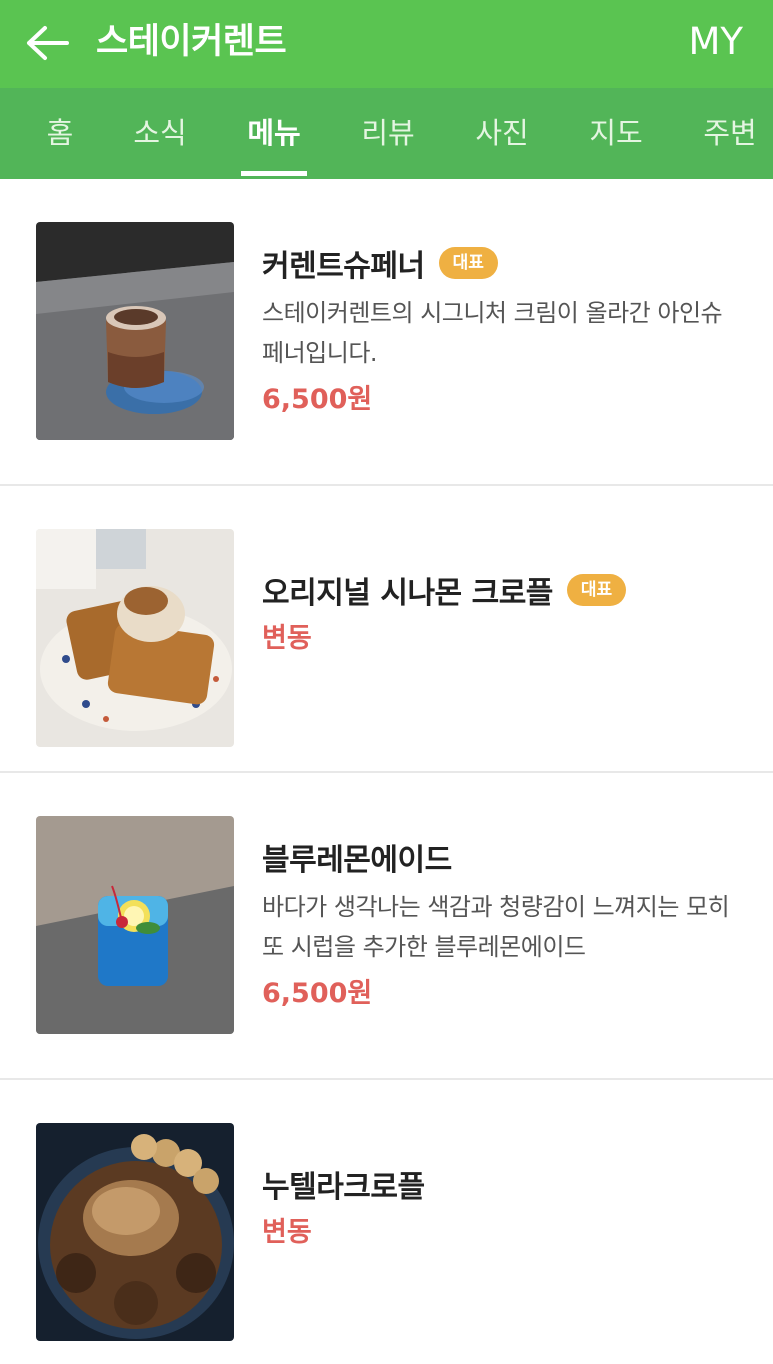 The height and width of the screenshot is (1364, 773). What do you see at coordinates (502, 1208) in the screenshot?
I see `menu-info: 누텔라크로플 변동` at bounding box center [502, 1208].